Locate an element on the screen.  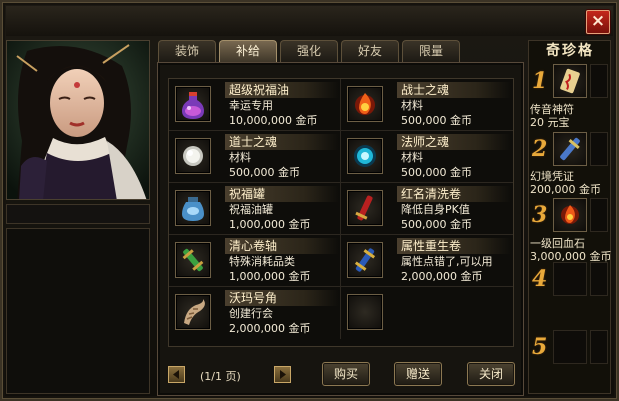
warrior-soul-flame-icon is located at coordinates (365, 104).